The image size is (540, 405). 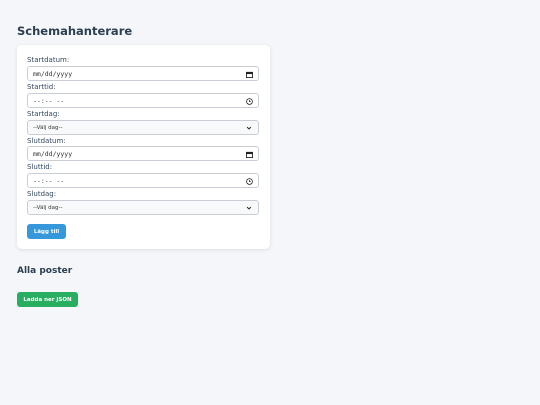 What do you see at coordinates (49, 100) in the screenshot?
I see `start-time-placeholder: --:-- --` at bounding box center [49, 100].